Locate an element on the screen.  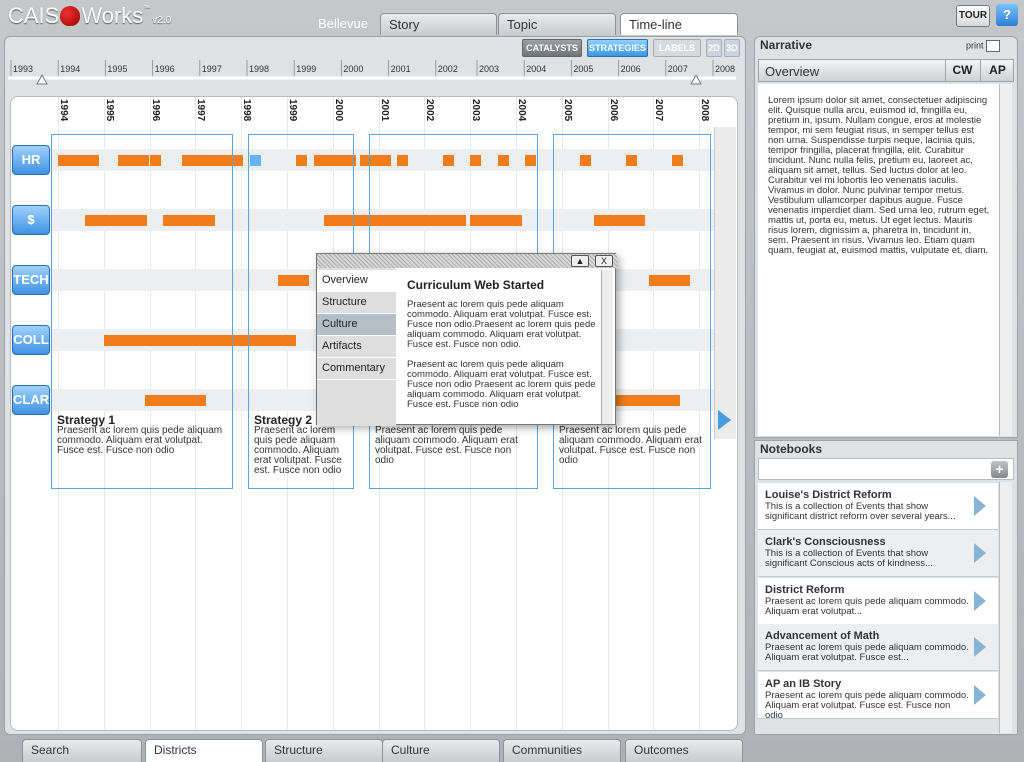
popup-scrollbar is located at coordinates (607, 347).